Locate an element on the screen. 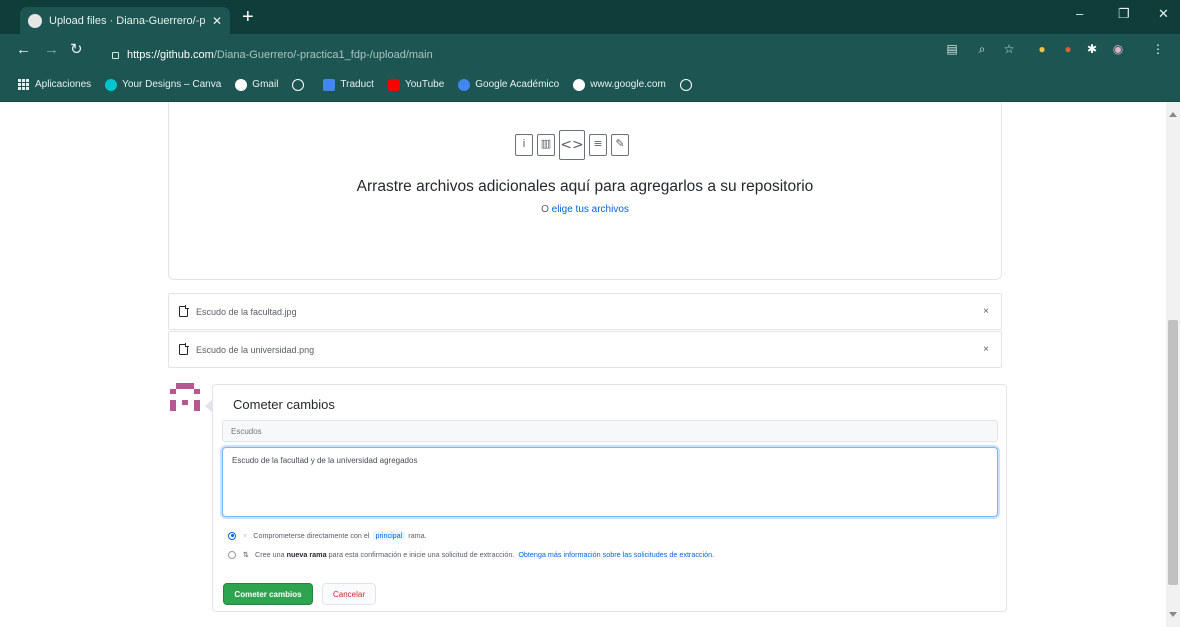 Image resolution: width=1180 pixels, height=627 pixels. file-name: Escudo de la universidad.png is located at coordinates (255, 349).